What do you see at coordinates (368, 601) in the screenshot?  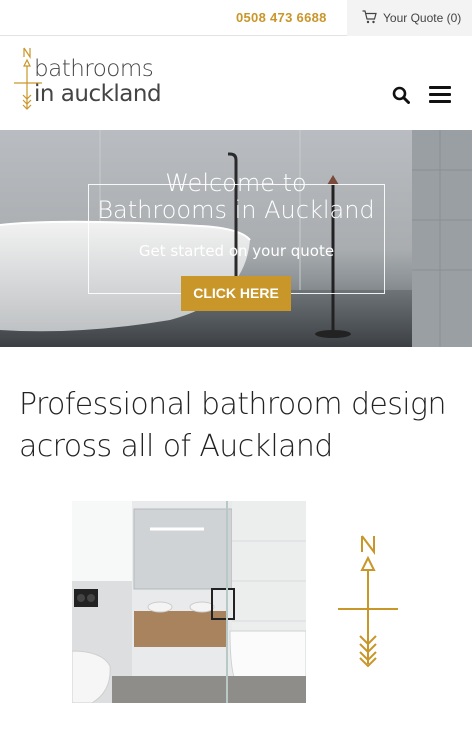 I see `compass-arrow-icon` at bounding box center [368, 601].